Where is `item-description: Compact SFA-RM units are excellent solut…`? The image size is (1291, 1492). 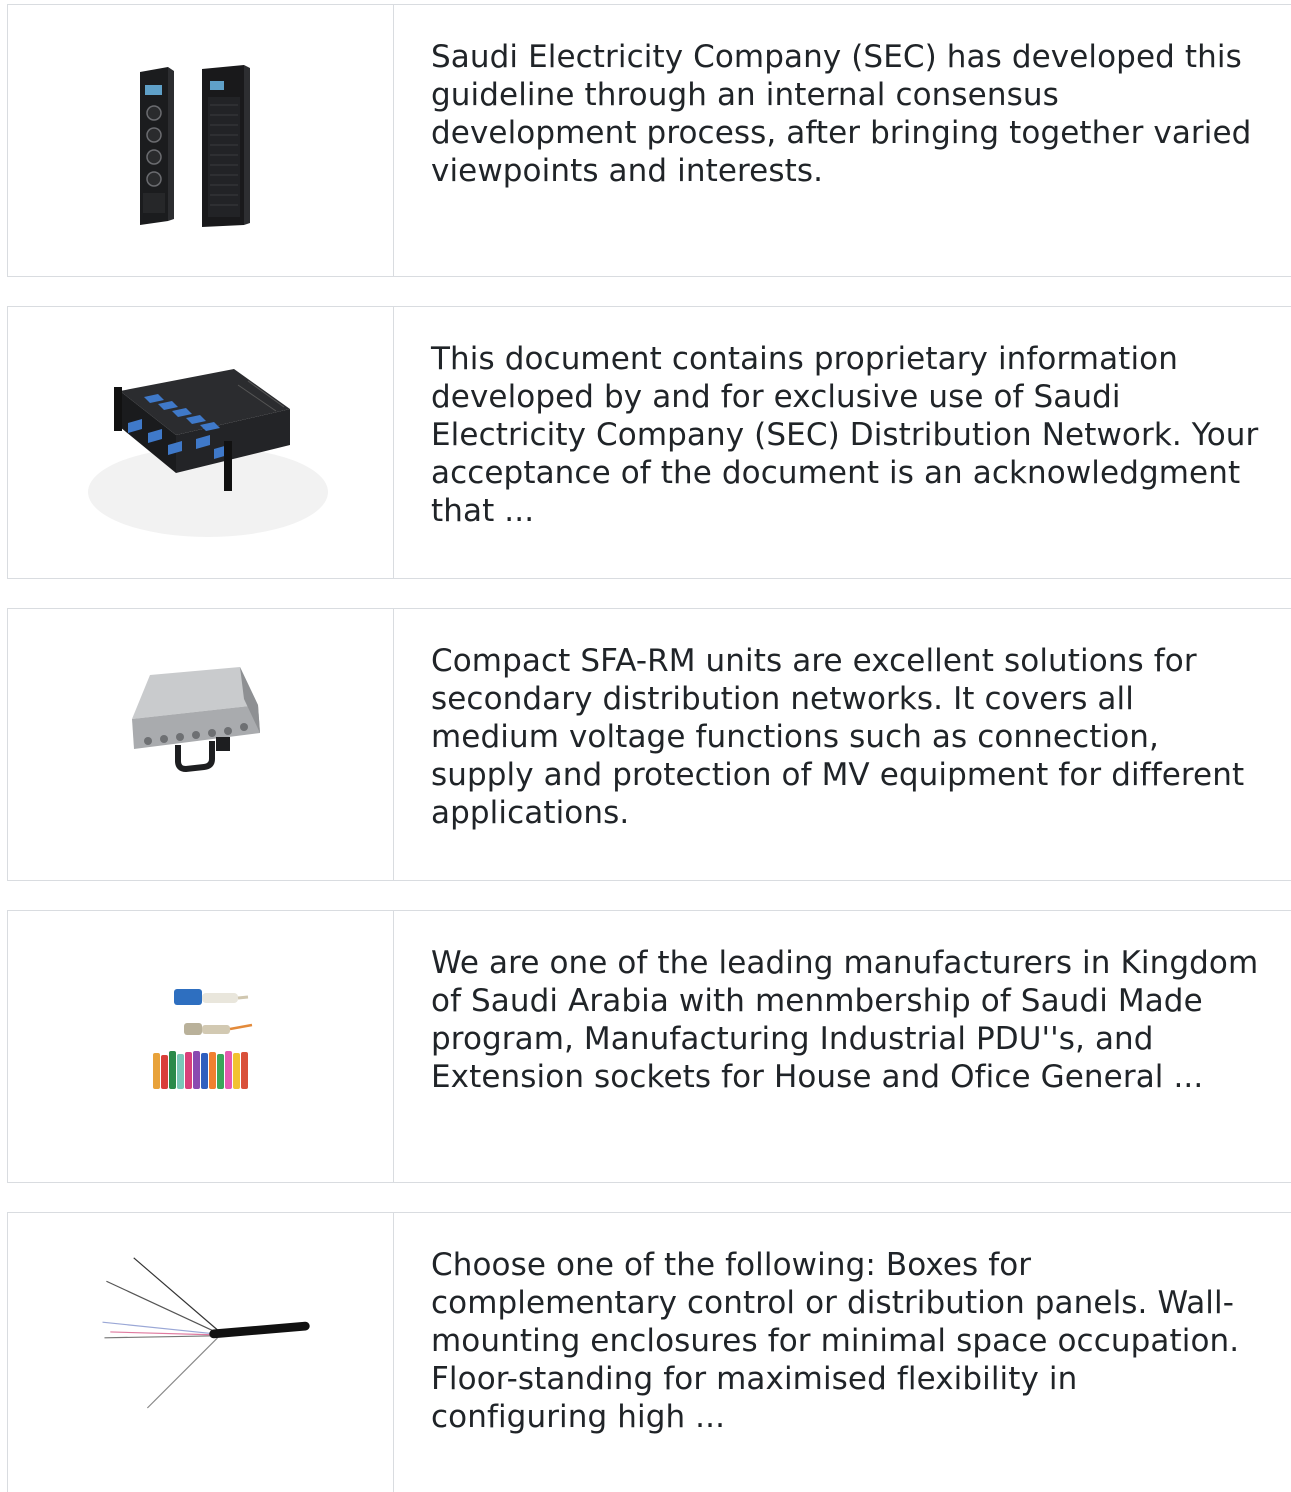
item-description: Compact SFA-RM units are excellent solut… is located at coordinates (838, 737).